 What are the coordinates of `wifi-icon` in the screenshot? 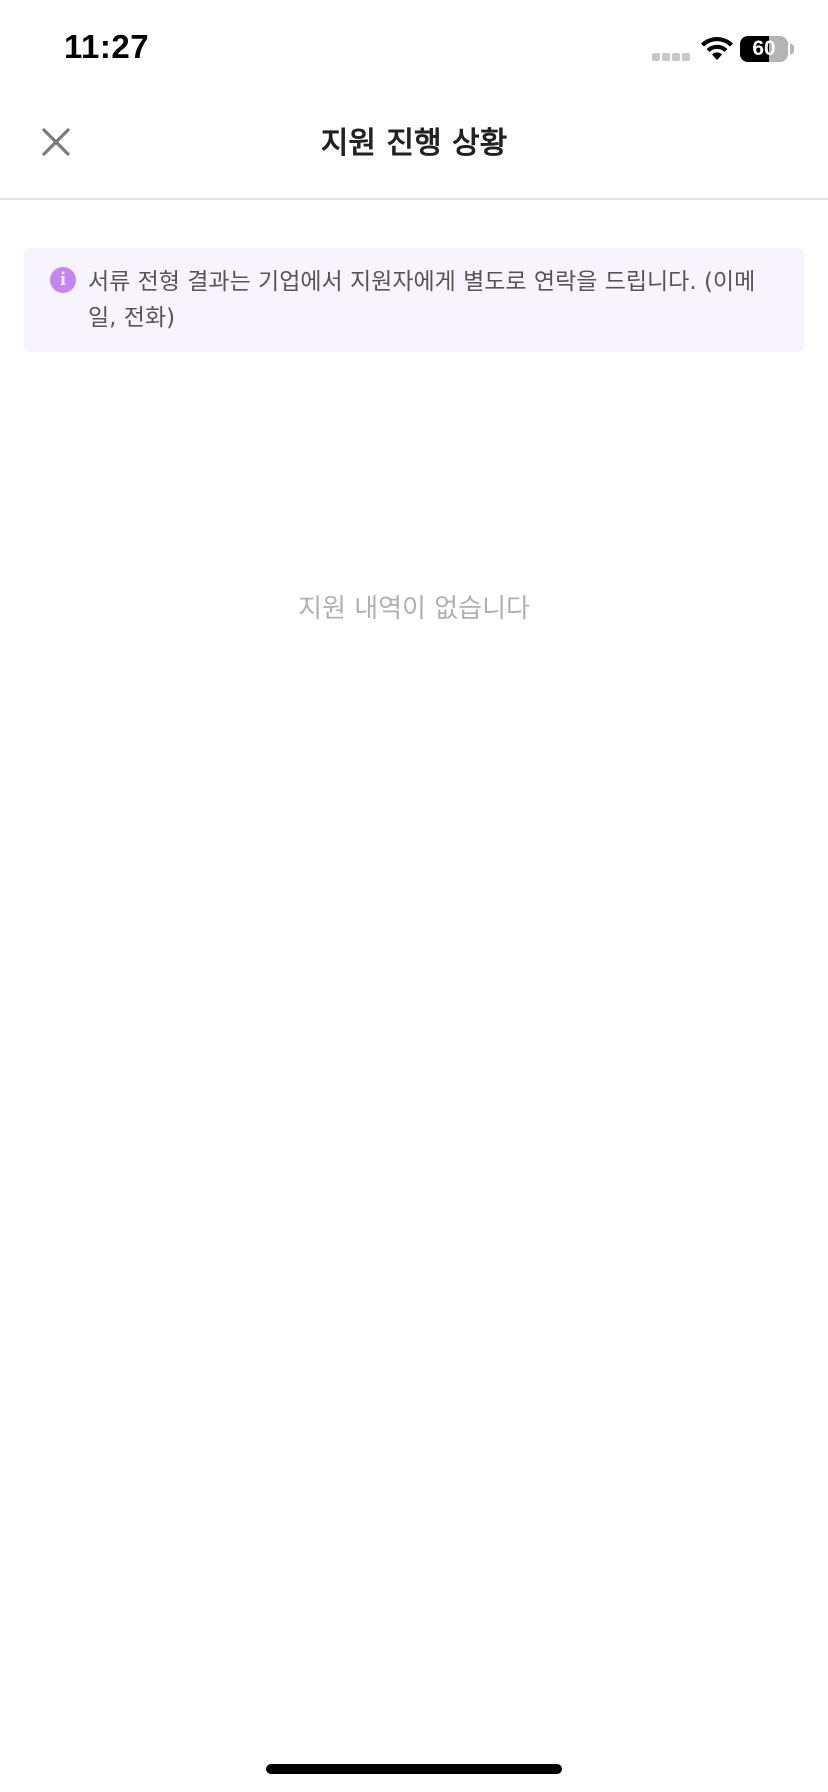 It's located at (717, 49).